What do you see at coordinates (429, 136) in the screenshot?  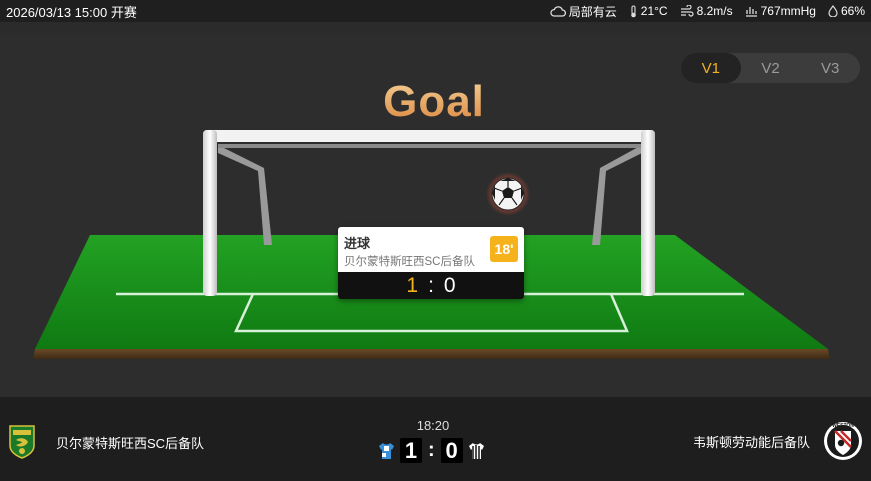 I see `goal-crossbar` at bounding box center [429, 136].